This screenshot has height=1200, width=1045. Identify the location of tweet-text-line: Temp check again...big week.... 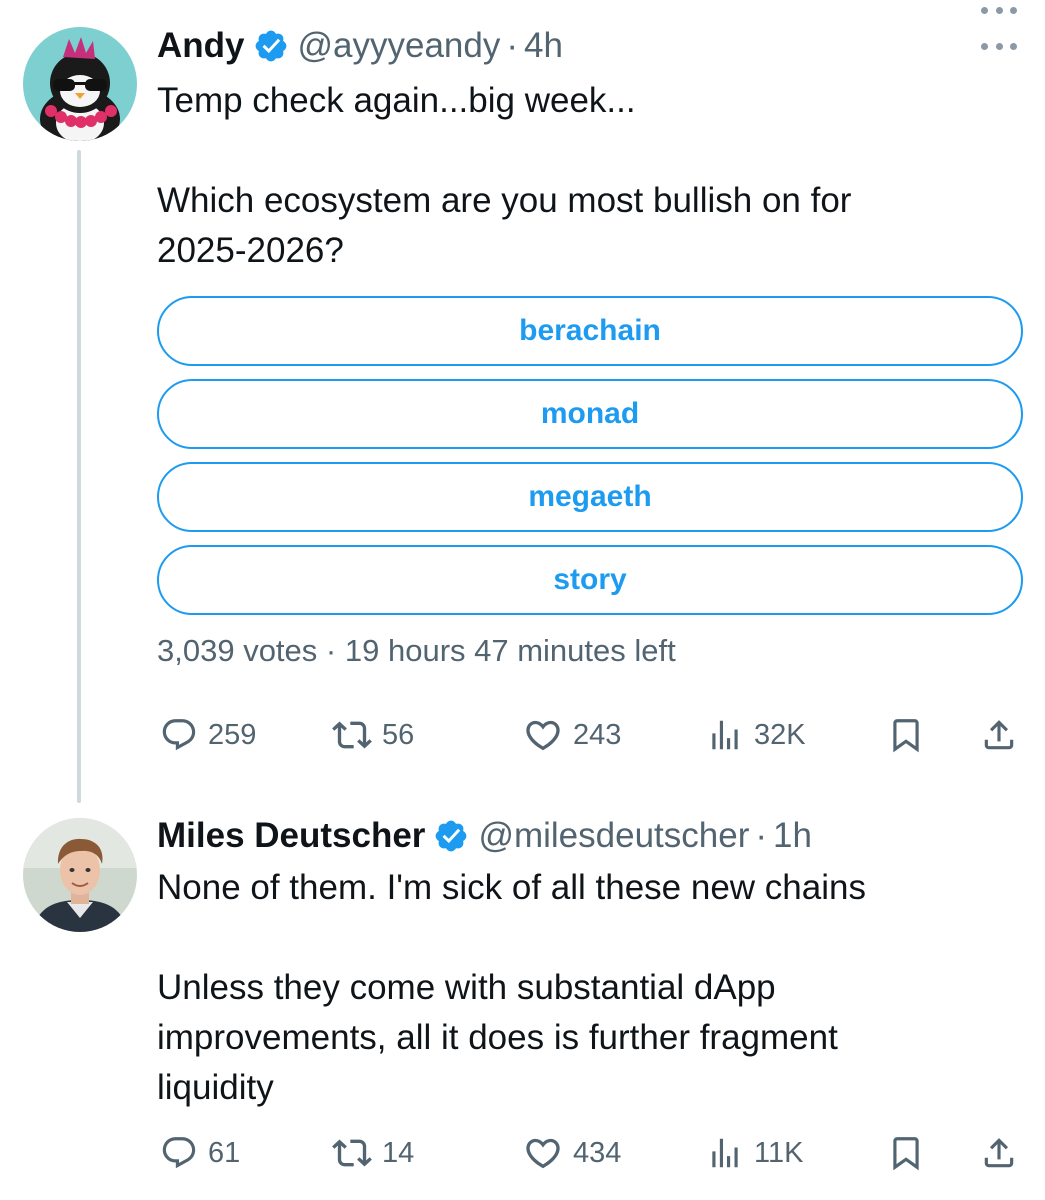
(396, 100).